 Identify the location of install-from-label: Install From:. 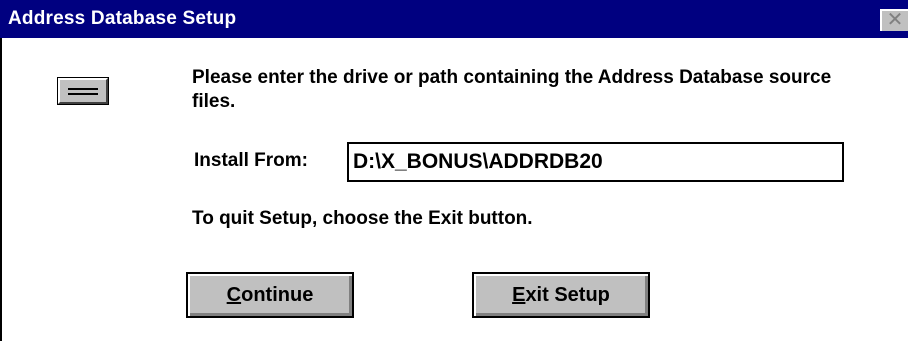
(251, 160).